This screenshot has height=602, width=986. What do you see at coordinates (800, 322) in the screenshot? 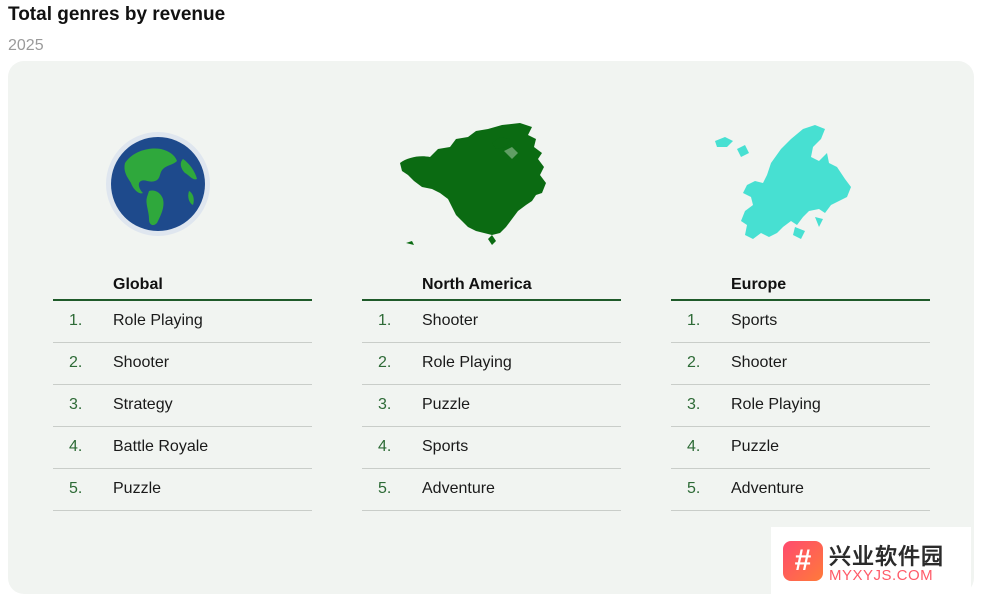
I see `list-item: 1. Sports` at bounding box center [800, 322].